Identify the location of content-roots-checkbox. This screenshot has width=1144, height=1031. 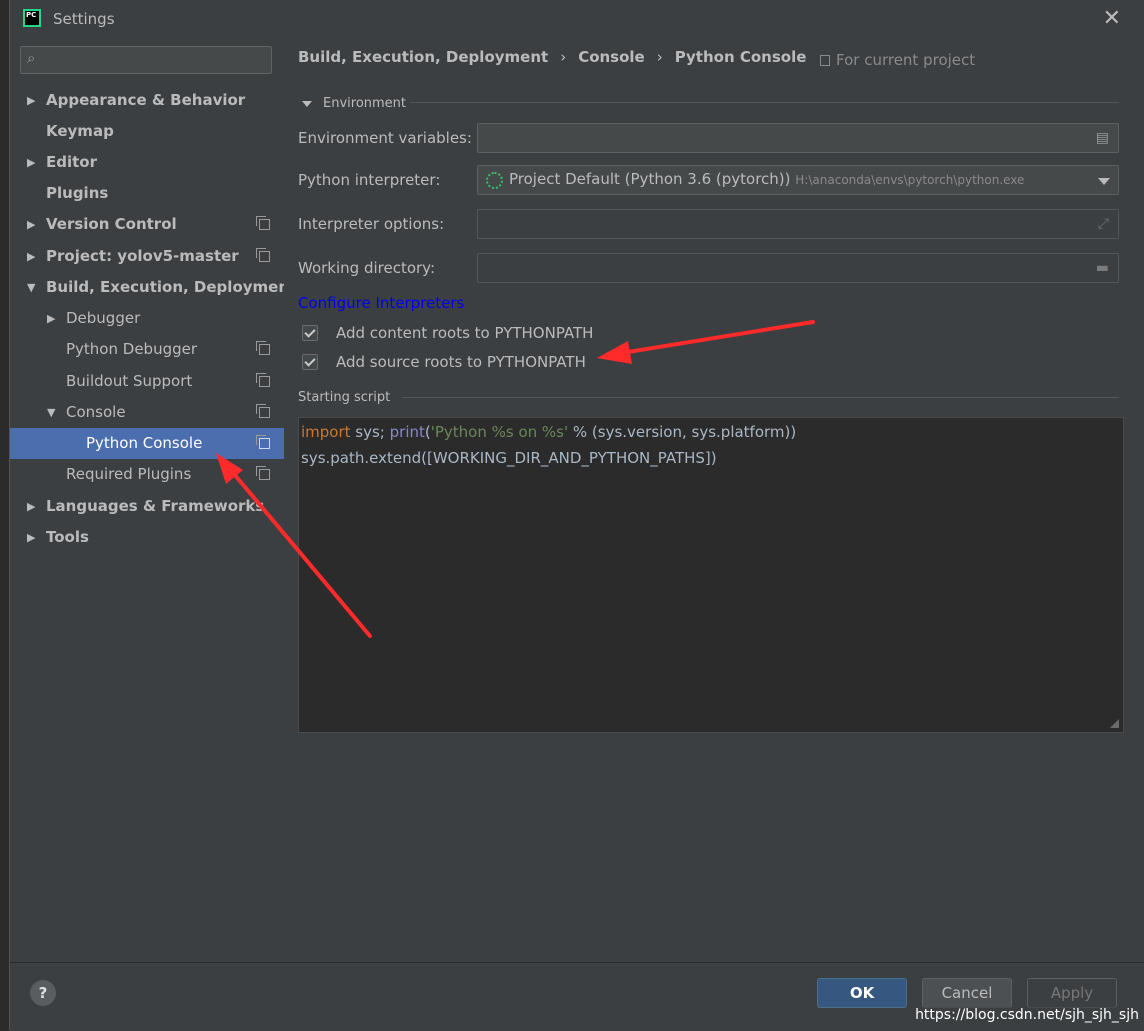
(310, 333).